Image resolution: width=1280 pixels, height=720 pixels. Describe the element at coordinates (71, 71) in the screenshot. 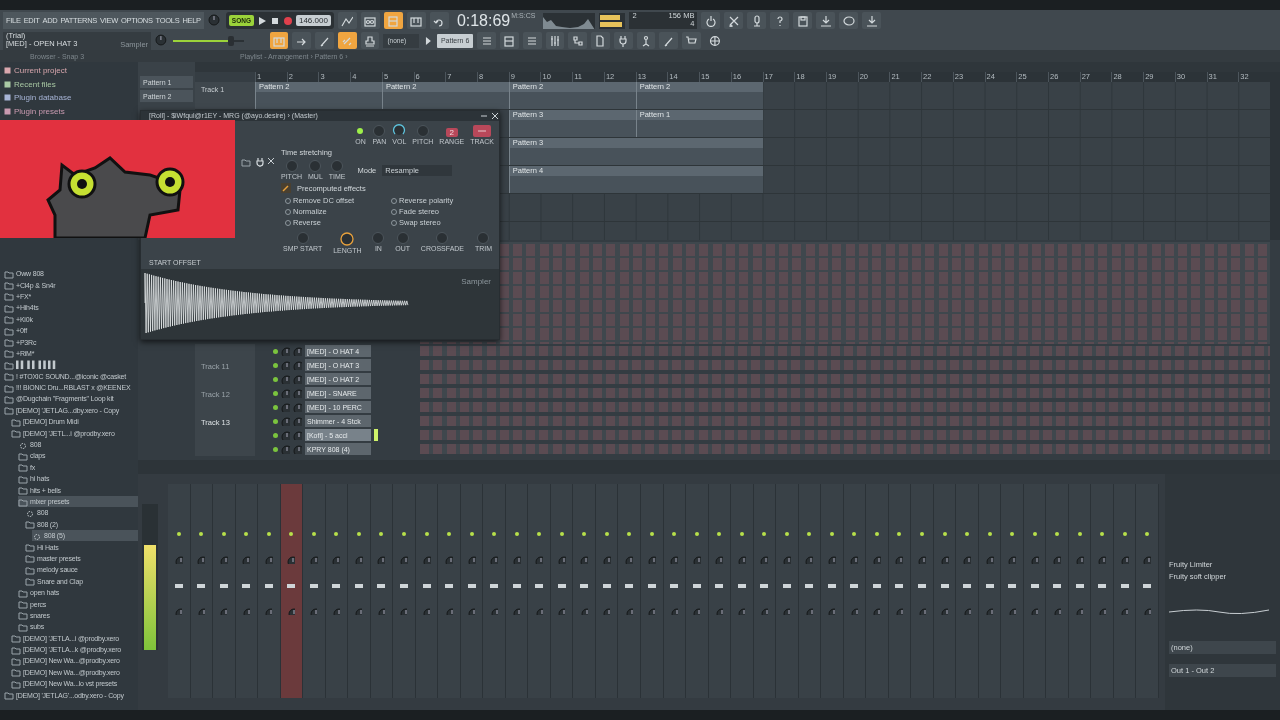

I see `browser-shortcut: Current project` at that location.